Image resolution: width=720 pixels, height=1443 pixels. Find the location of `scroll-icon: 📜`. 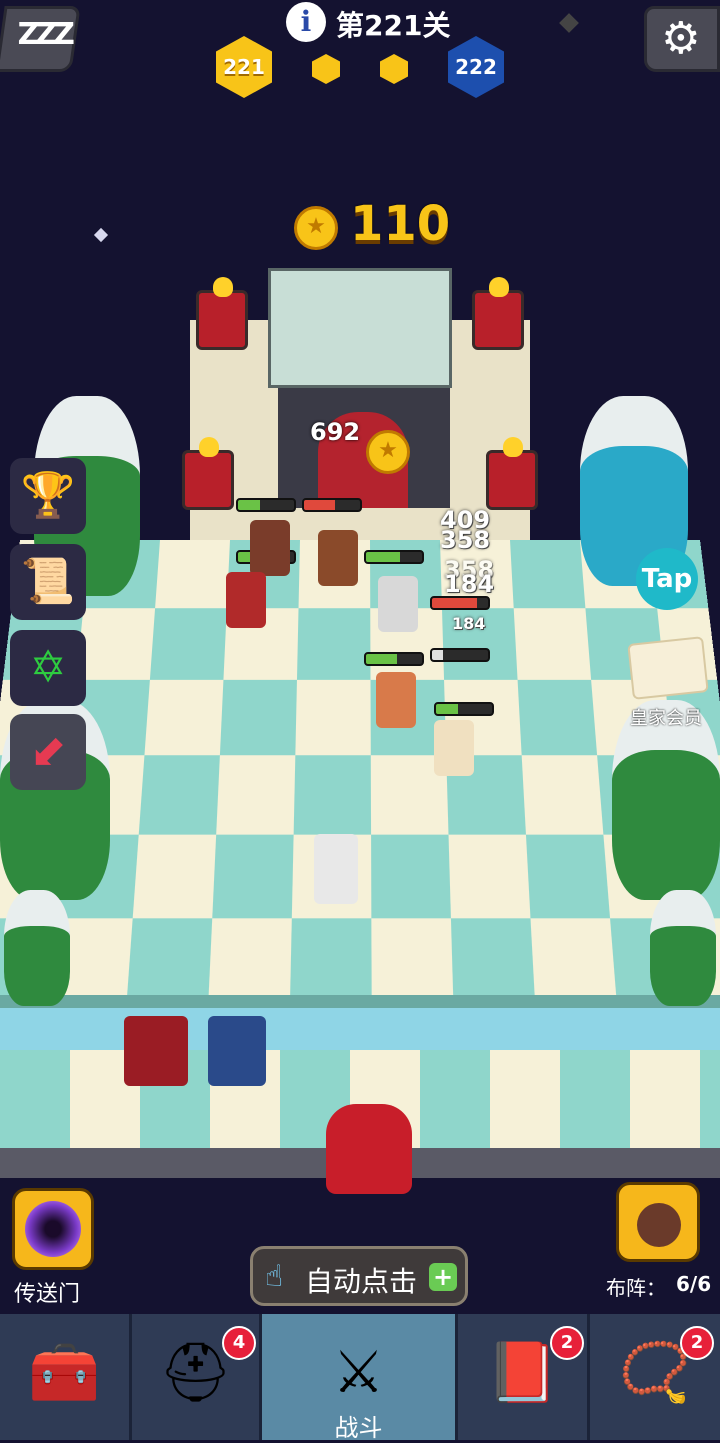

scroll-icon: 📜 is located at coordinates (48, 581).